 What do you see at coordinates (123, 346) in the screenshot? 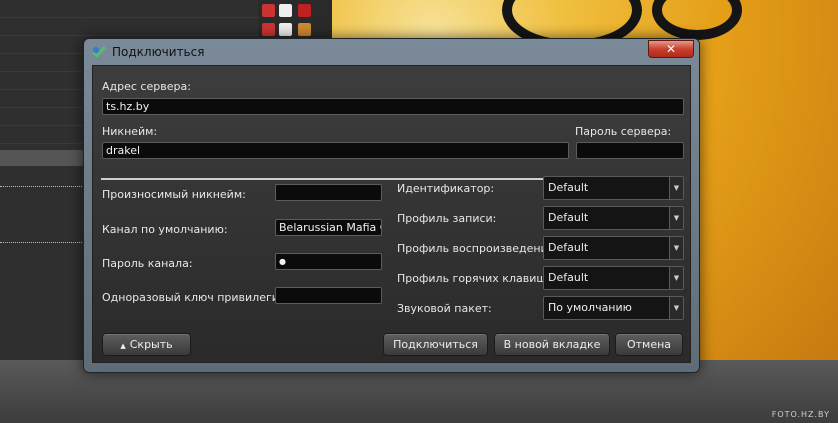
I see `chevron-up-icon: ▲` at bounding box center [123, 346].